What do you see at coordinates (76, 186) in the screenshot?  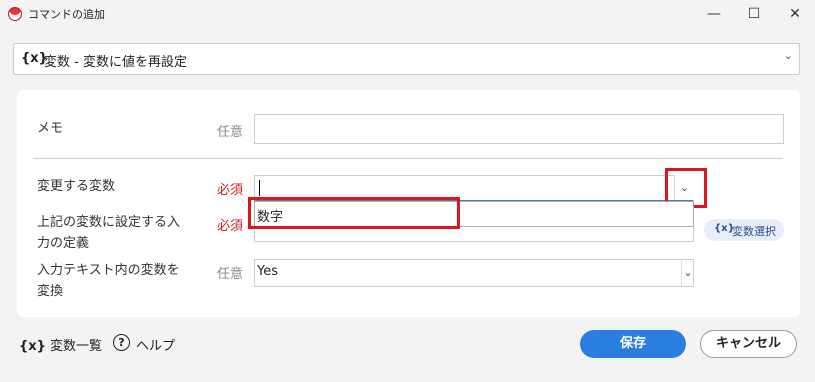 I see `variable-label: 変更する変数` at bounding box center [76, 186].